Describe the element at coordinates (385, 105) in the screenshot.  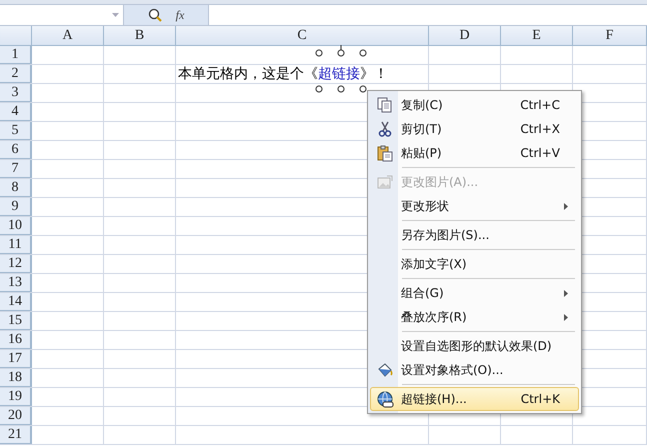
I see `copy-icon` at that location.